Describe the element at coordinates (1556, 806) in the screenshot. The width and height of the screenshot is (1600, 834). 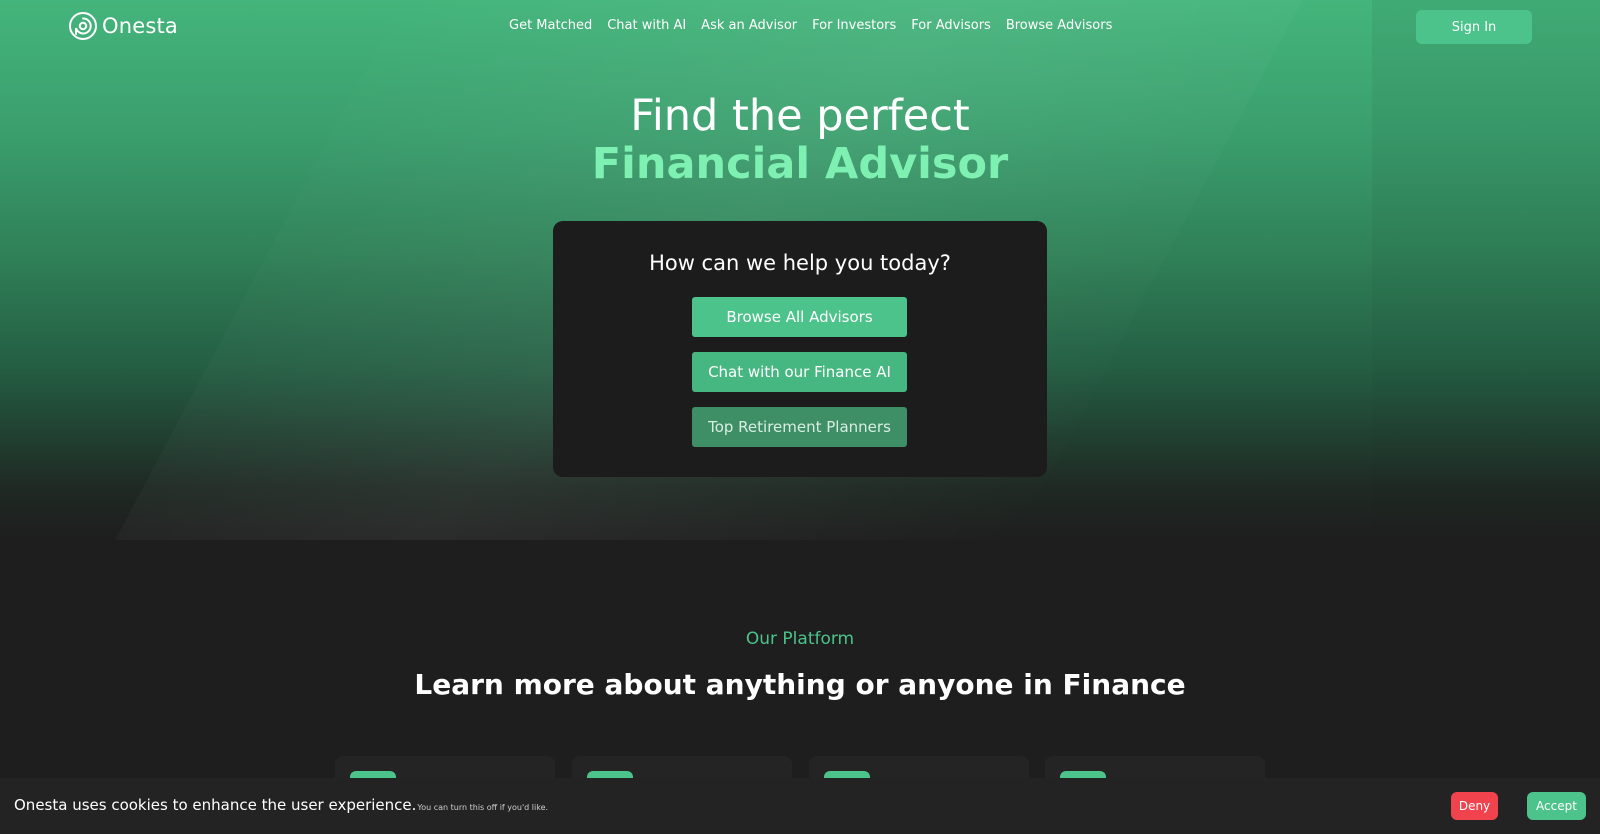
I see `accept-cookies-button: Accept` at that location.